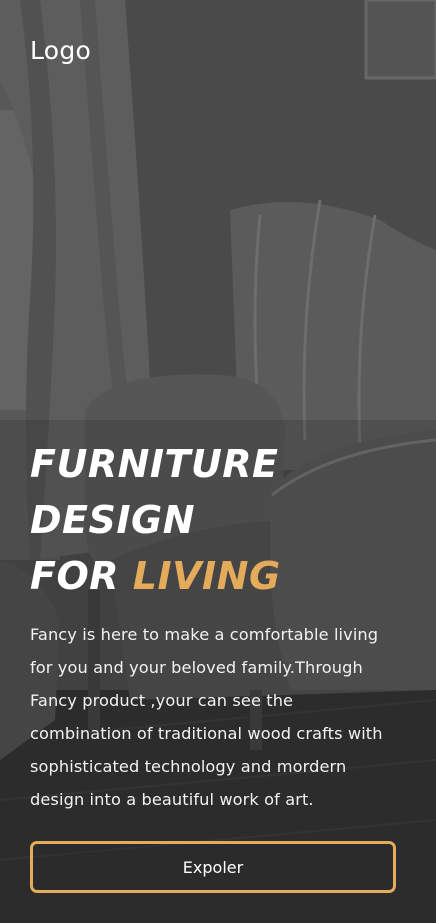 The image size is (436, 923). I want to click on description-line: for you and your beloved family.Through, so click(196, 667).